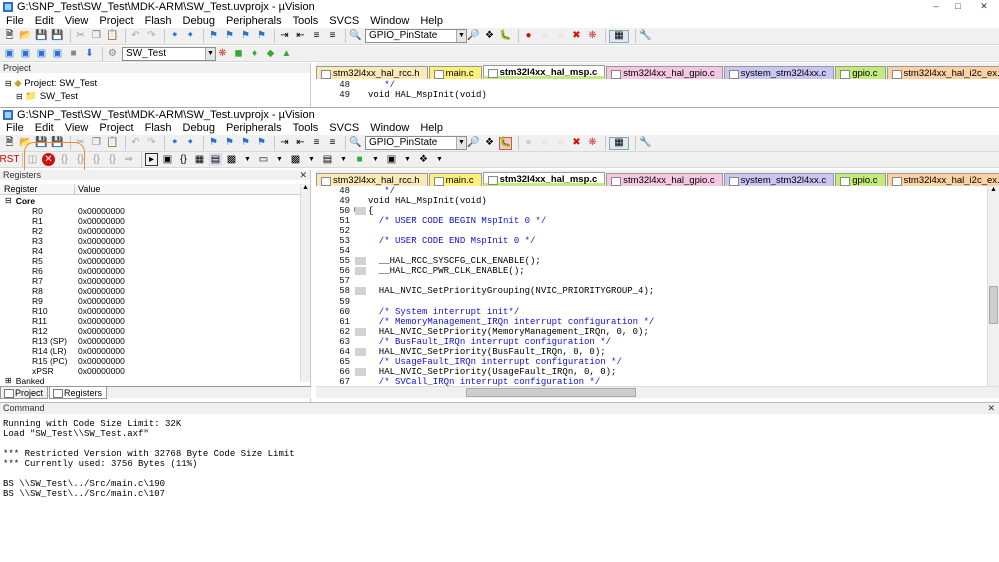  What do you see at coordinates (41, 53) in the screenshot?
I see `rebuild-icon: ▣` at bounding box center [41, 53].